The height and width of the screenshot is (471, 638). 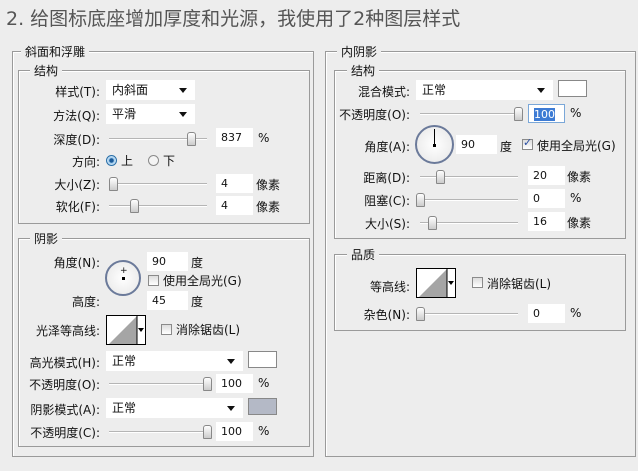 What do you see at coordinates (434, 90) in the screenshot?
I see `blend-mode-value: 正常` at bounding box center [434, 90].